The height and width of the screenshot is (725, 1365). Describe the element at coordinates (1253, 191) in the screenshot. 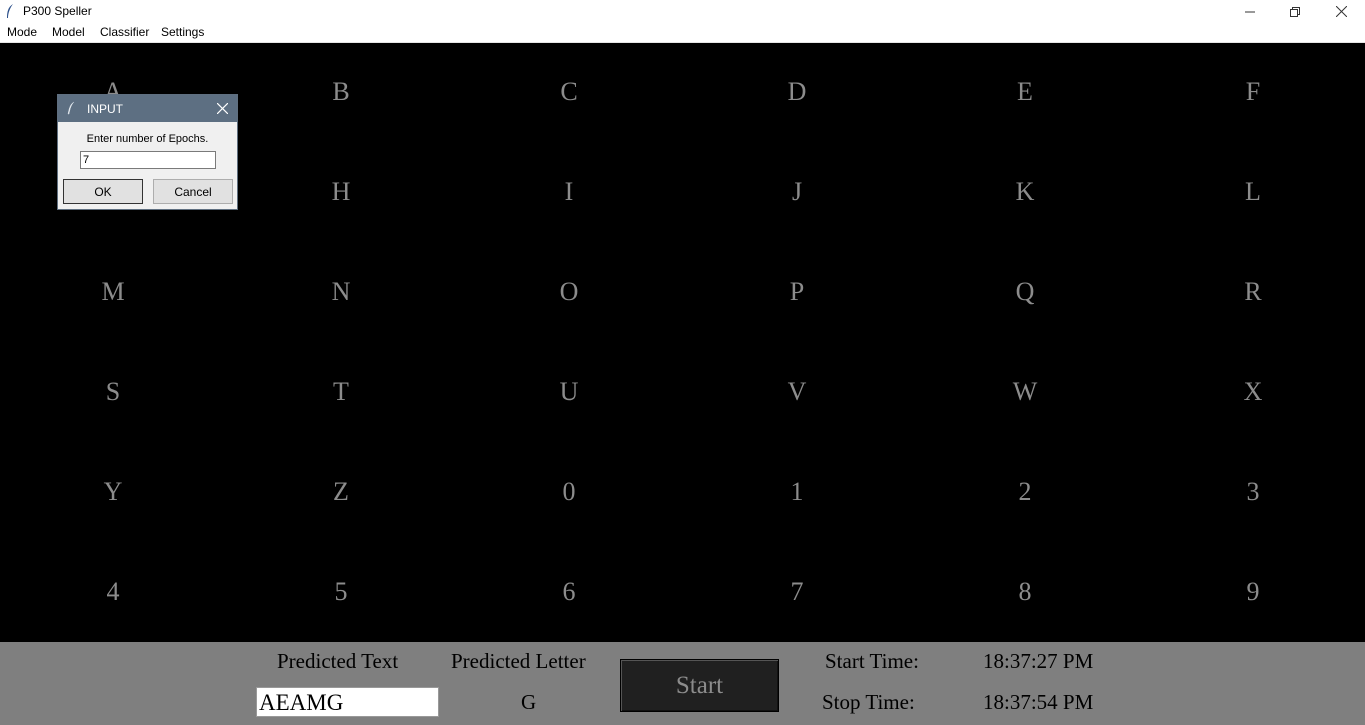

I see `grid-cell: L` at that location.